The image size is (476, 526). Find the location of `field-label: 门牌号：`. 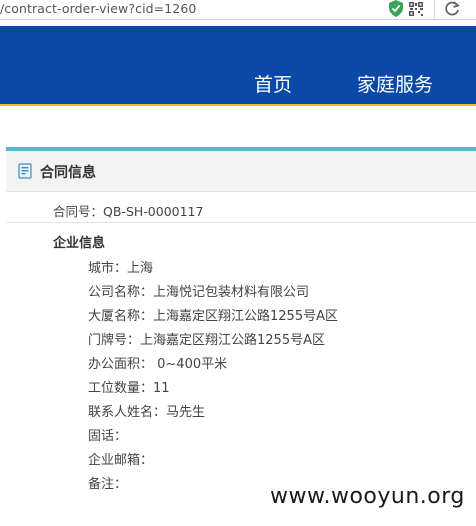

field-label: 门牌号： is located at coordinates (114, 340).